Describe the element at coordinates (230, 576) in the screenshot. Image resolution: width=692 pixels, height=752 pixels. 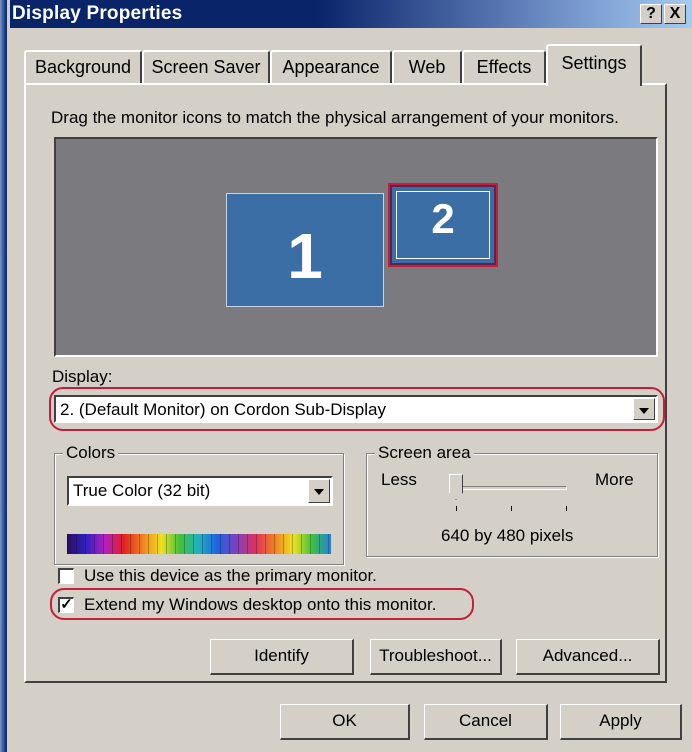
I see `primary-monitor-label: Use this device as the primary monitor.` at that location.